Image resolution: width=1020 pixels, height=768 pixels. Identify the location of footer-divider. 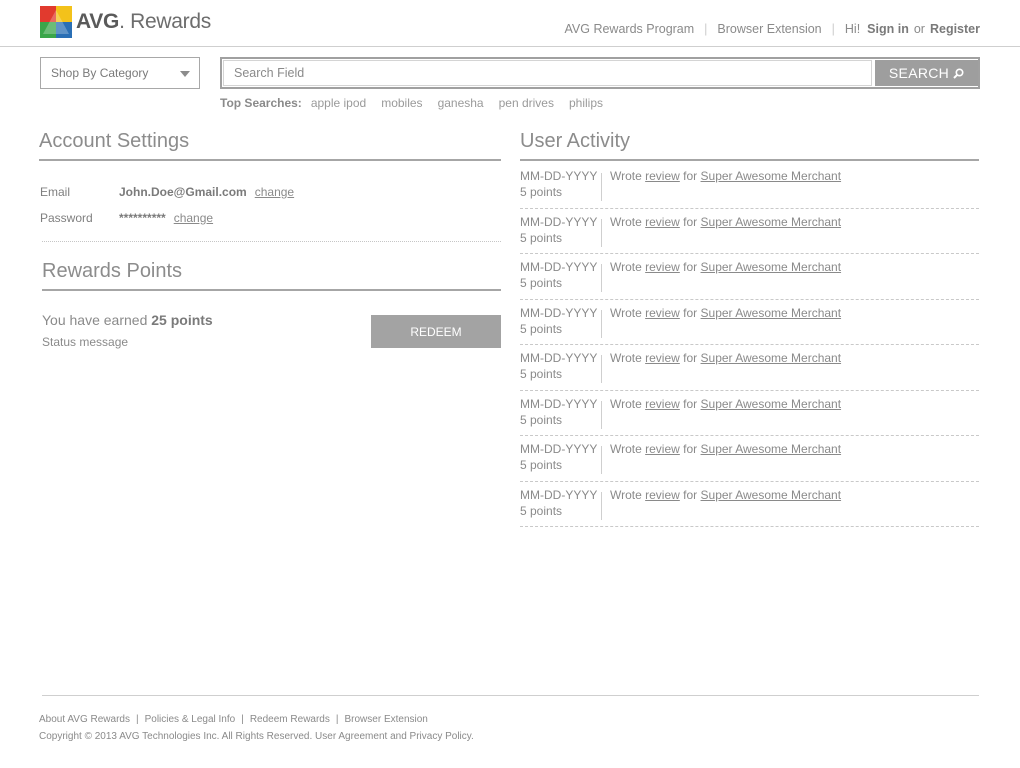
(510, 695).